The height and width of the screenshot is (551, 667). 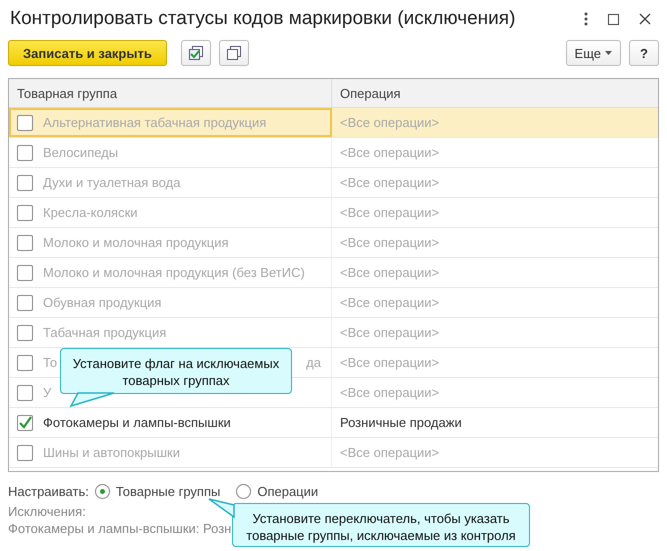 What do you see at coordinates (613, 19) in the screenshot?
I see `maximize-icon` at bounding box center [613, 19].